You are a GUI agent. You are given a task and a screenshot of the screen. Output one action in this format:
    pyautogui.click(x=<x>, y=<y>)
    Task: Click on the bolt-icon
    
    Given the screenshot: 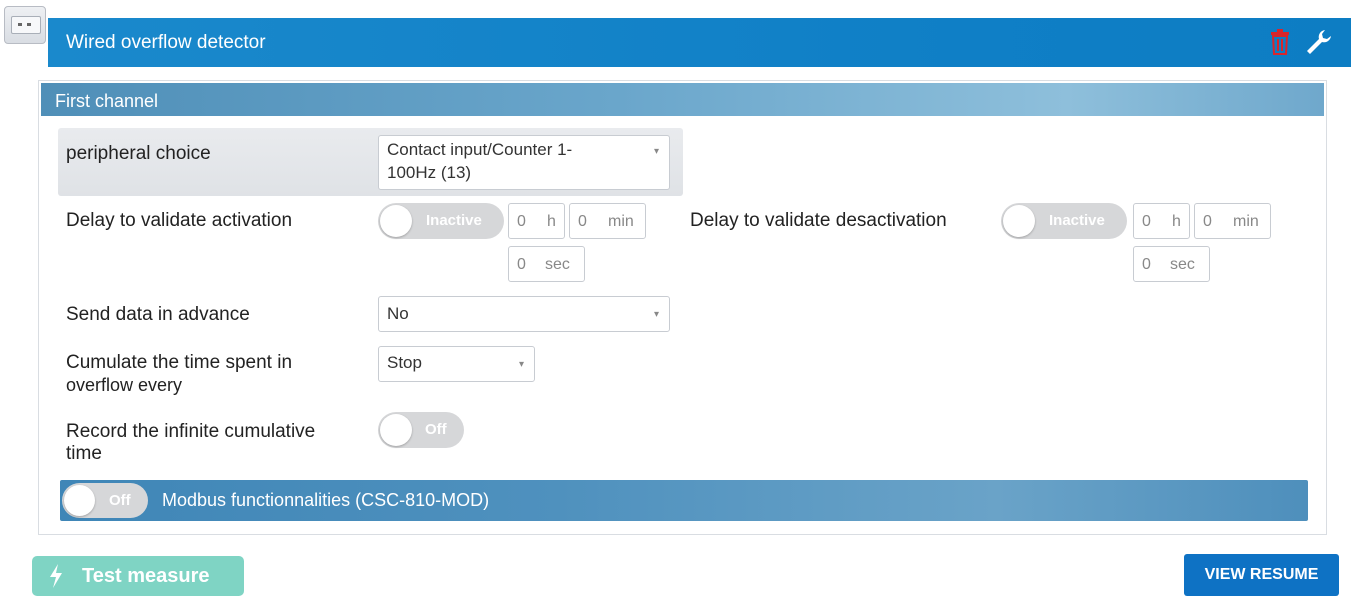 What is the action you would take?
    pyautogui.click(x=56, y=576)
    